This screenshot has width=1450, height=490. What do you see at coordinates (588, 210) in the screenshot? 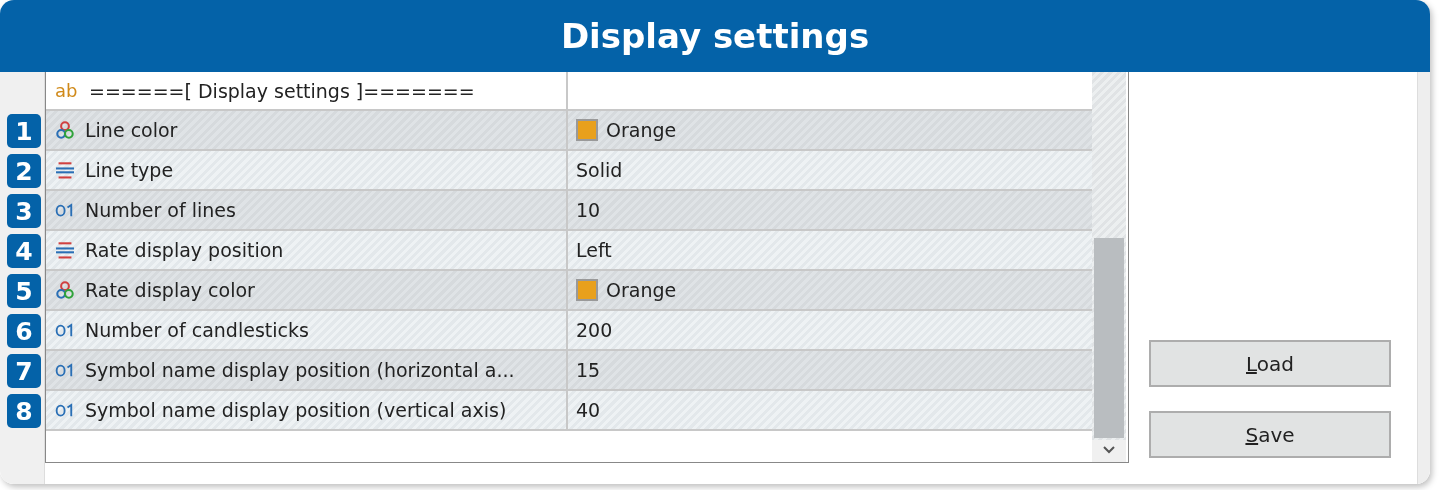
I see `property-value: 10` at bounding box center [588, 210].